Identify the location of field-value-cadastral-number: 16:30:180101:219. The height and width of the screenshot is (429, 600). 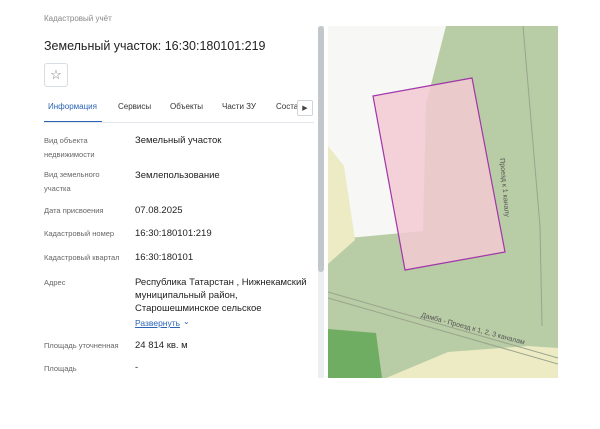
(173, 233).